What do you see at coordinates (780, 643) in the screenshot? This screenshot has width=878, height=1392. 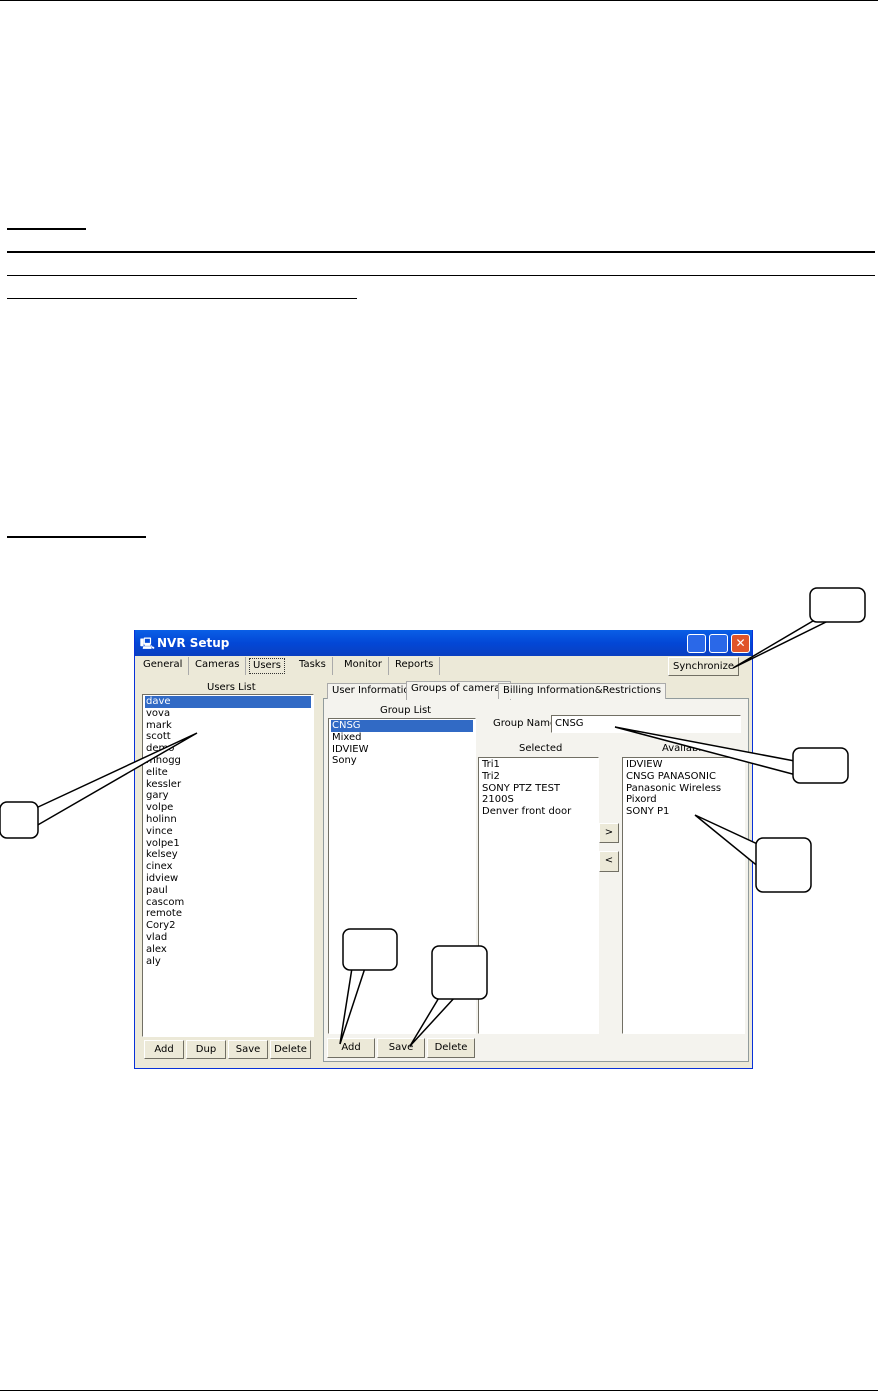 I see `callout-synchronize` at bounding box center [780, 643].